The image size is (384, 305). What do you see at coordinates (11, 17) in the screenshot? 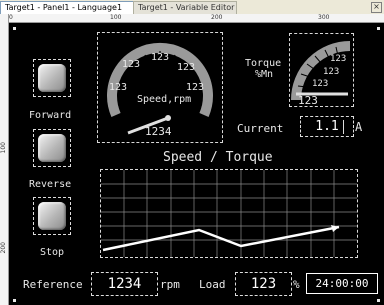
I see `ruler-label: 0` at bounding box center [11, 17].